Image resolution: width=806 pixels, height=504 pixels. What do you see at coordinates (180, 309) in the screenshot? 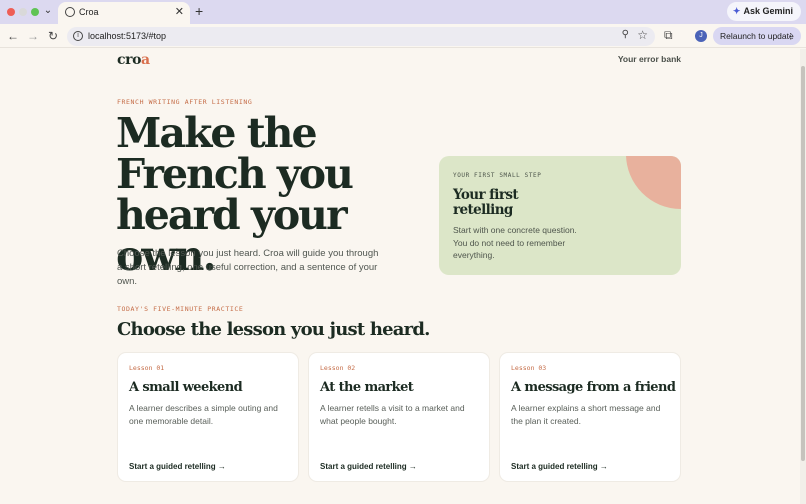
I see `practice-eyebrow: TODAY'S FIVE-MINUTE PRACTICE` at bounding box center [180, 309].